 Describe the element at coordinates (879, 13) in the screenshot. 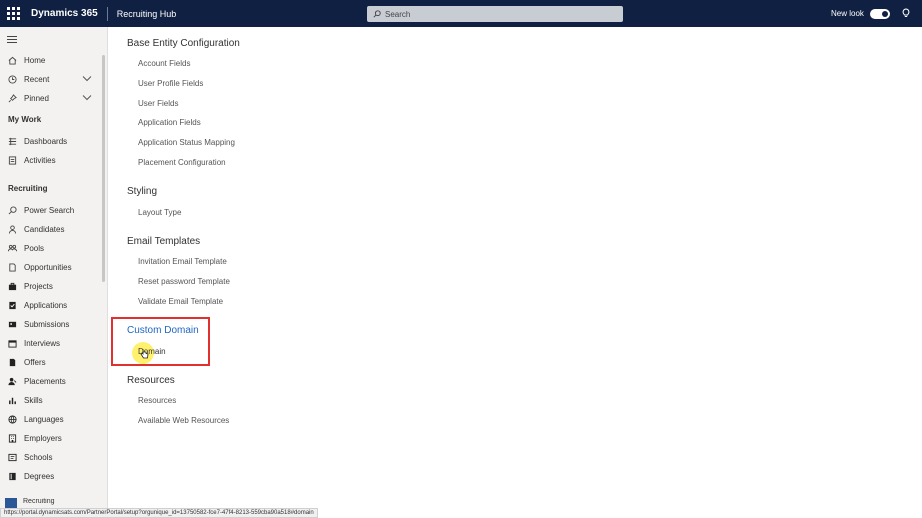

I see `new-look-toggle` at that location.